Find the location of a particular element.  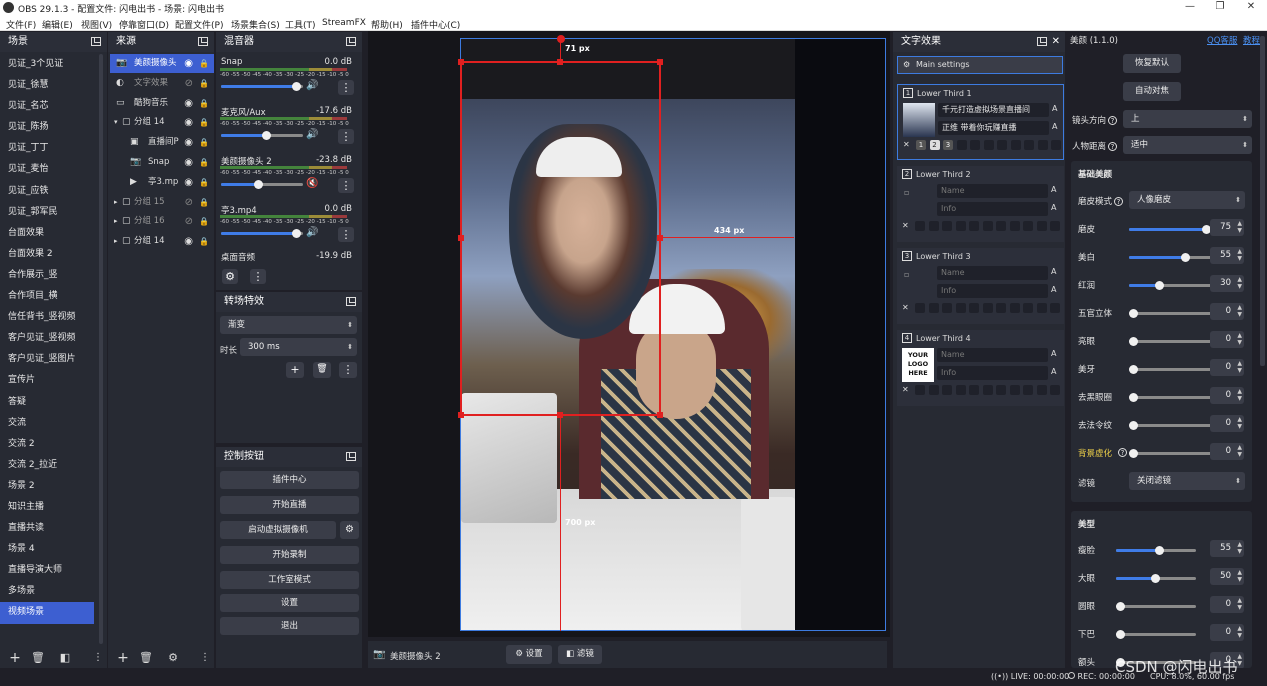

help-icon: ? is located at coordinates (1122, 452).